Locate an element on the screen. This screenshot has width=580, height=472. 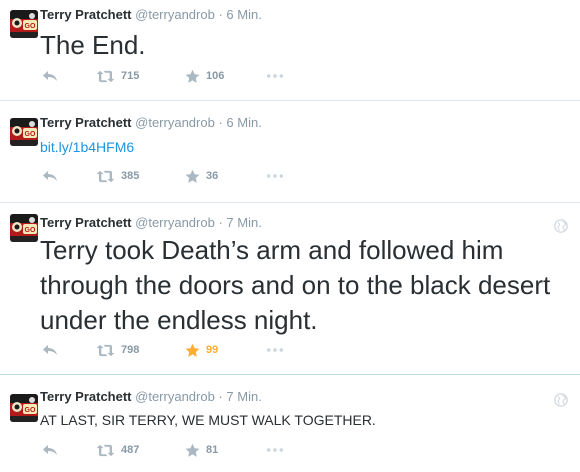
favorite-count: 81 is located at coordinates (212, 450).